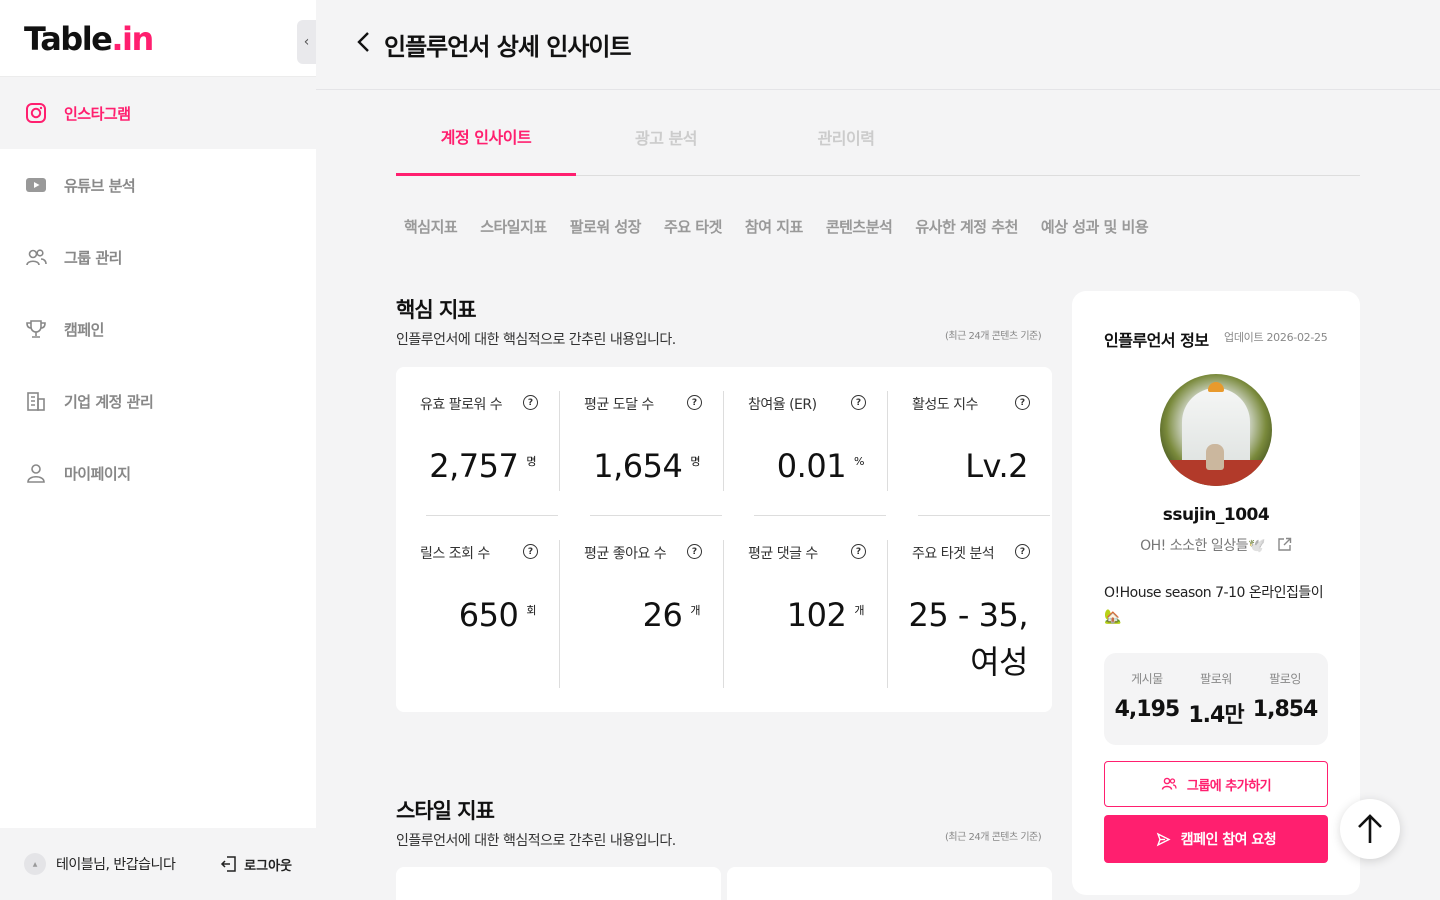  What do you see at coordinates (1156, 340) in the screenshot?
I see `panel-title: 인플루언서 정보` at bounding box center [1156, 340].